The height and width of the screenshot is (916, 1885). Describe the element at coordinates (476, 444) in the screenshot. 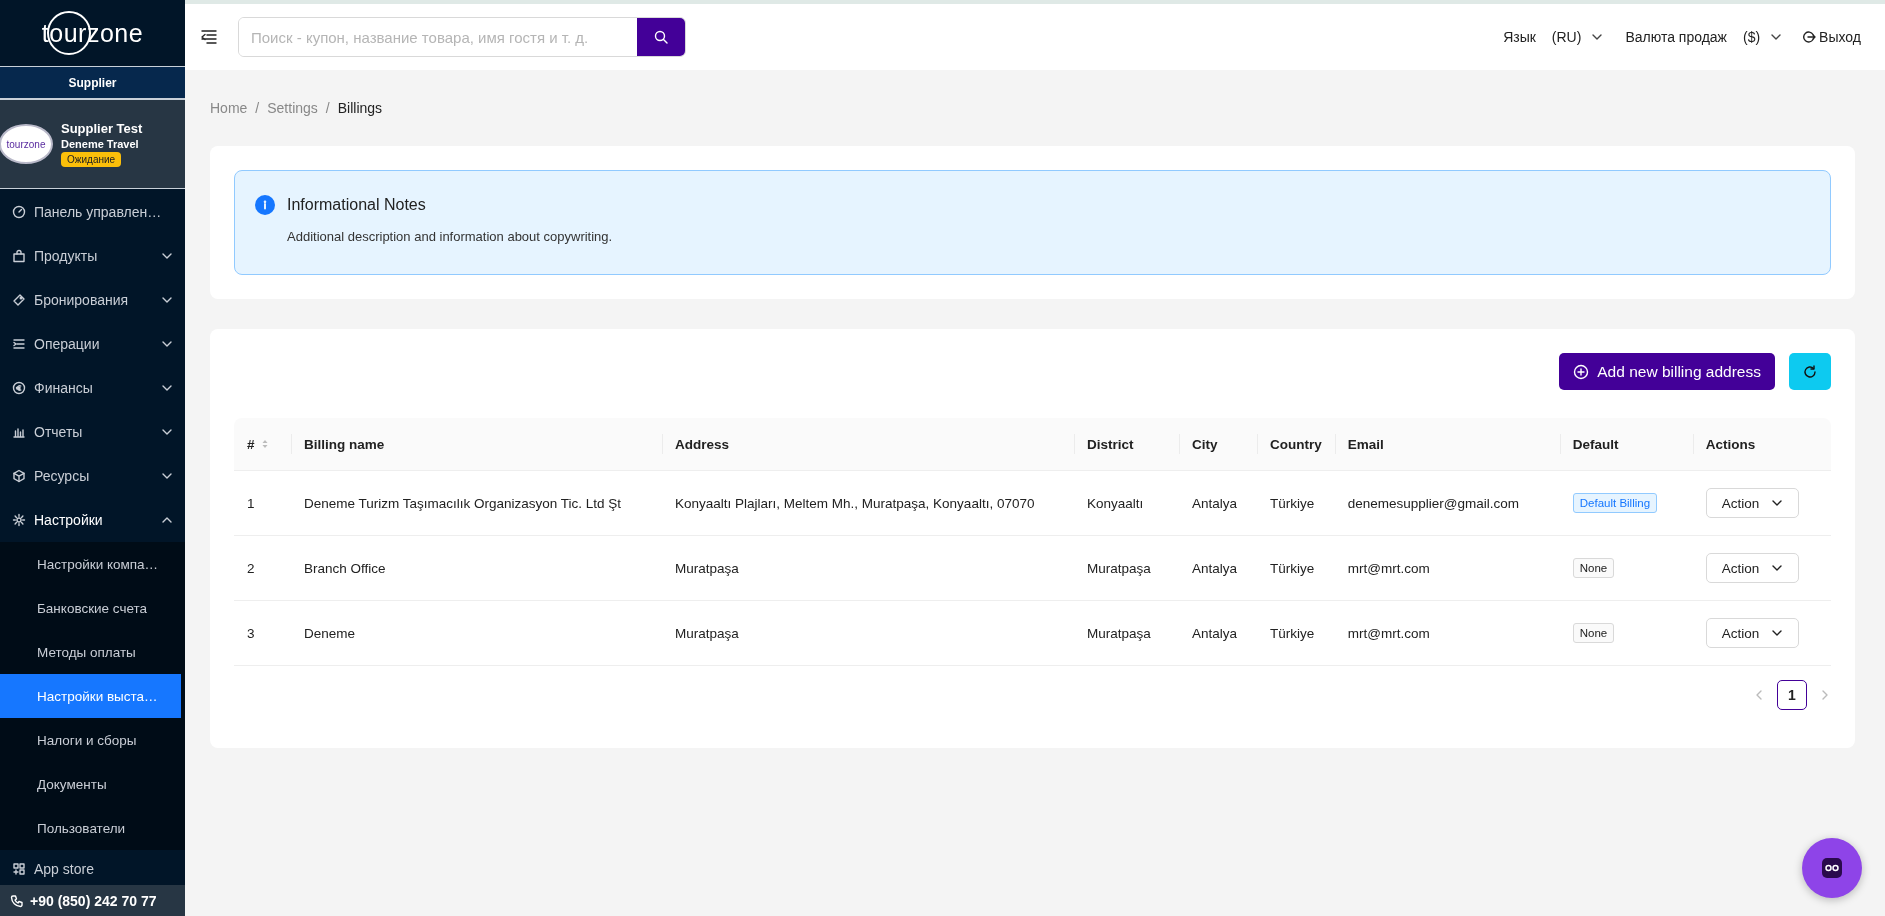

I see `column-header: Billing name` at that location.